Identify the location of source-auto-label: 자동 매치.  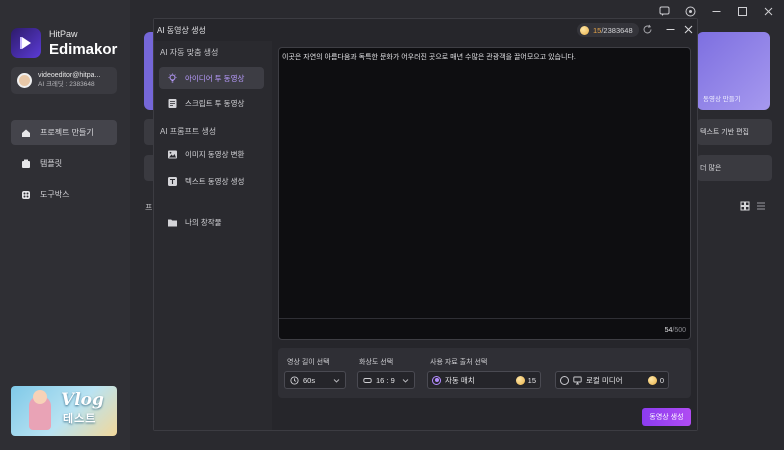
(460, 380).